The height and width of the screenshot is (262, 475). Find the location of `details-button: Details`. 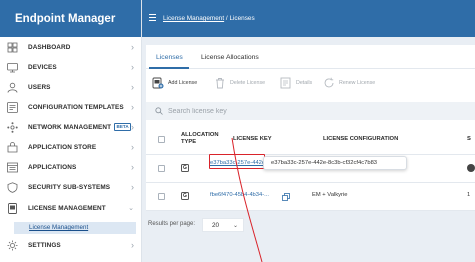

details-button: Details is located at coordinates (296, 83).